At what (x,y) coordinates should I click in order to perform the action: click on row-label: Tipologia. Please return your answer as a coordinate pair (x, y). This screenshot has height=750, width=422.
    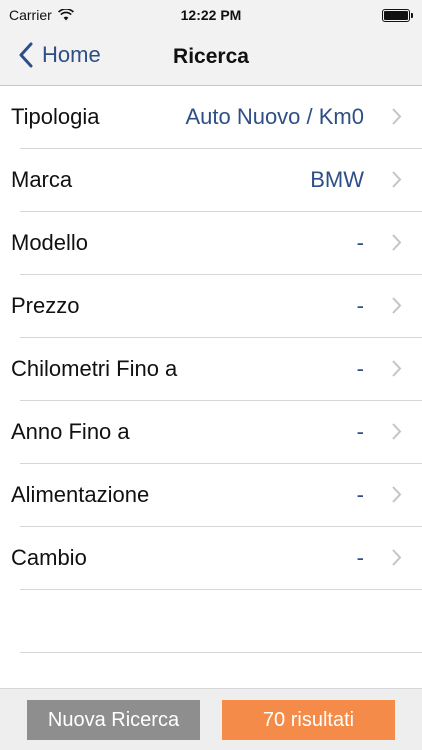
    Looking at the image, I should click on (55, 116).